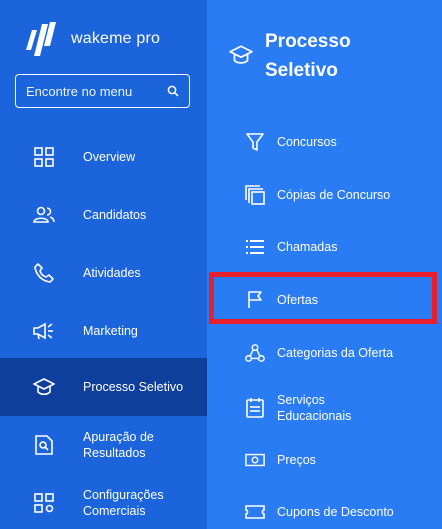 This screenshot has width=442, height=529. I want to click on submenu-title: Processo Seletivo, so click(308, 56).